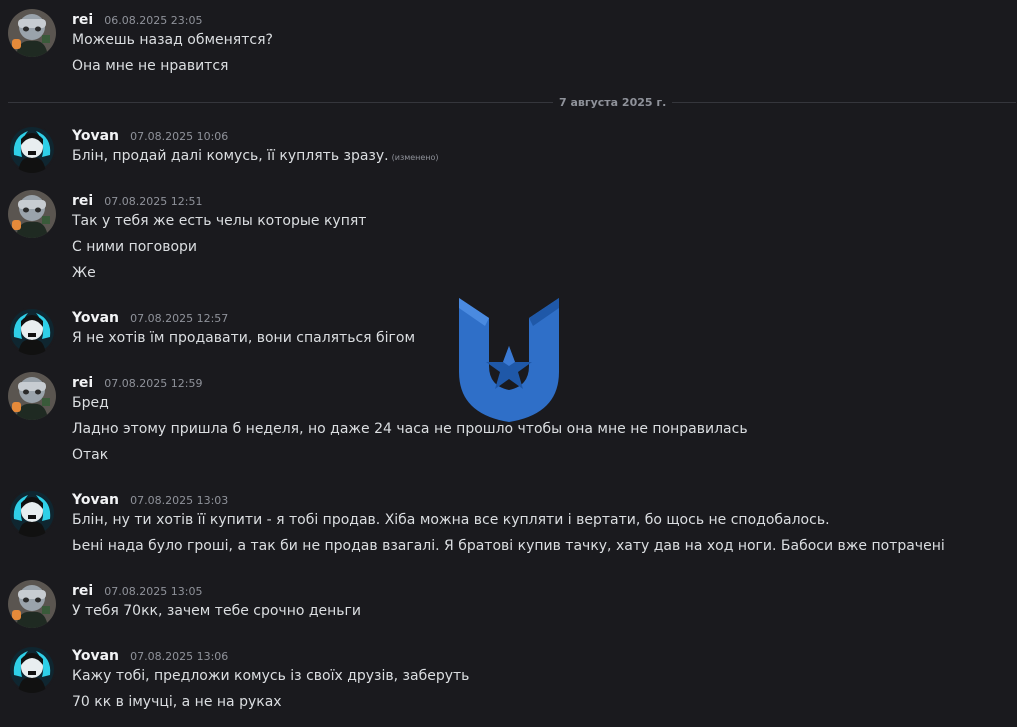  What do you see at coordinates (219, 221) in the screenshot?
I see `message-text: Так у тебя же есть челы которые купят` at bounding box center [219, 221].